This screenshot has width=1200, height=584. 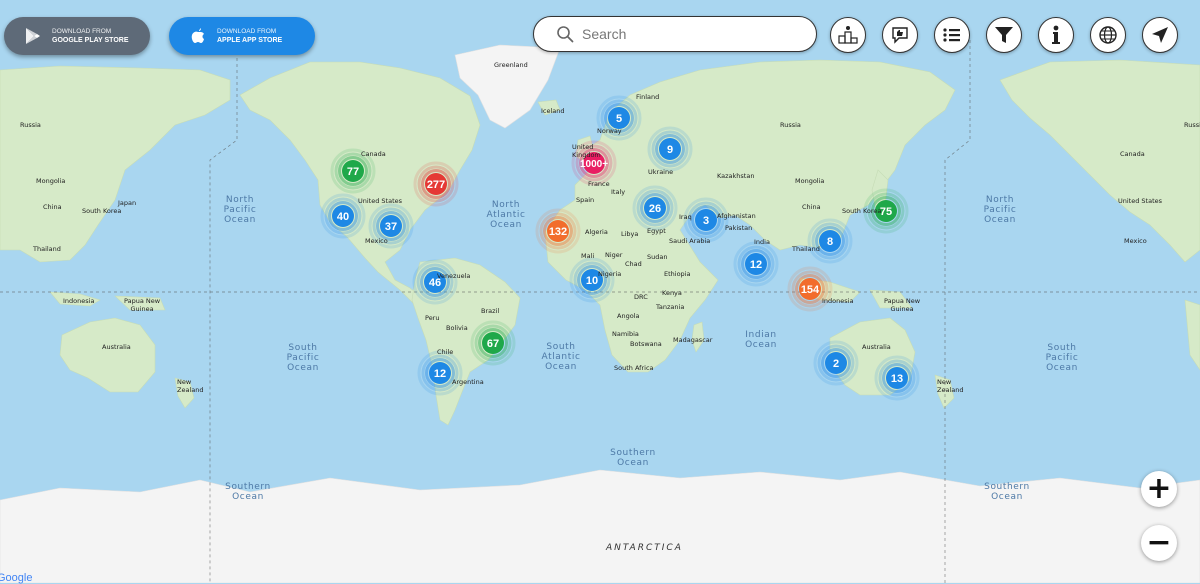 I want to click on feedback-button, so click(x=900, y=35).